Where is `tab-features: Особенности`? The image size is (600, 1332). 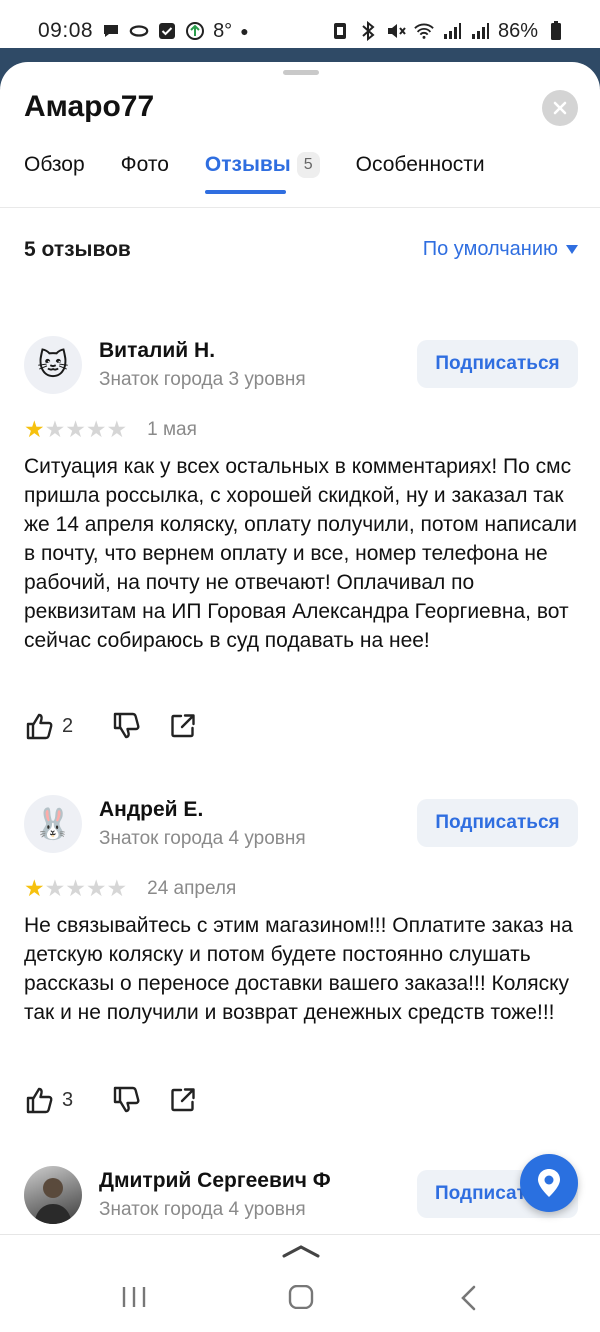 tab-features: Особенности is located at coordinates (420, 165).